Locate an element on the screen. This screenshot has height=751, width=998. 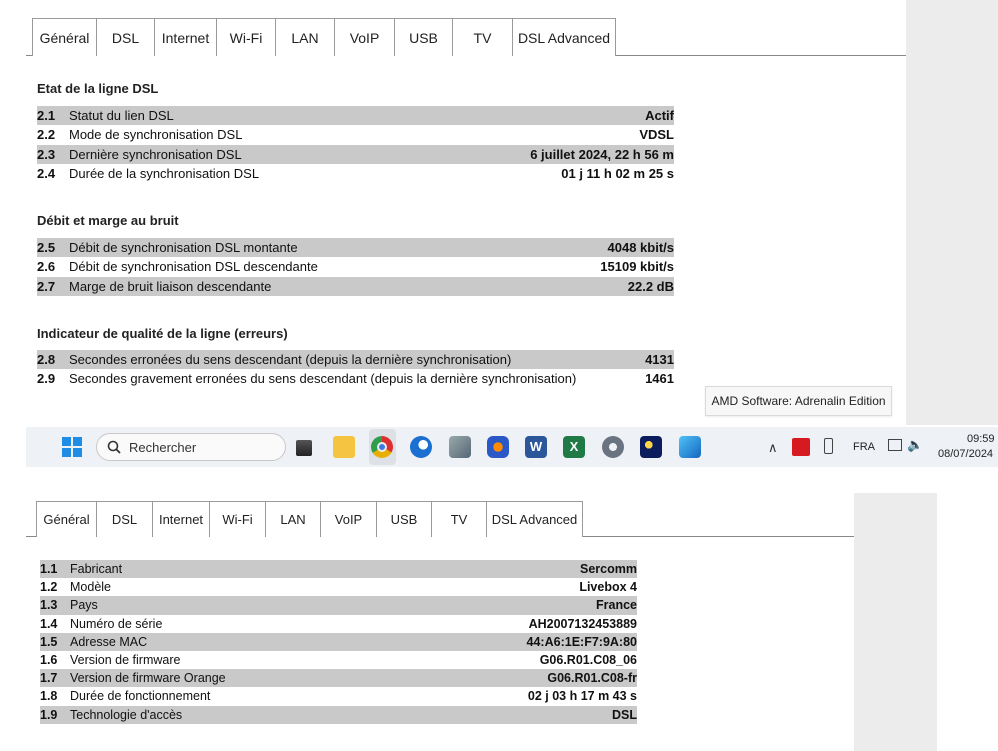
row-label: Pays is located at coordinates (84, 605).